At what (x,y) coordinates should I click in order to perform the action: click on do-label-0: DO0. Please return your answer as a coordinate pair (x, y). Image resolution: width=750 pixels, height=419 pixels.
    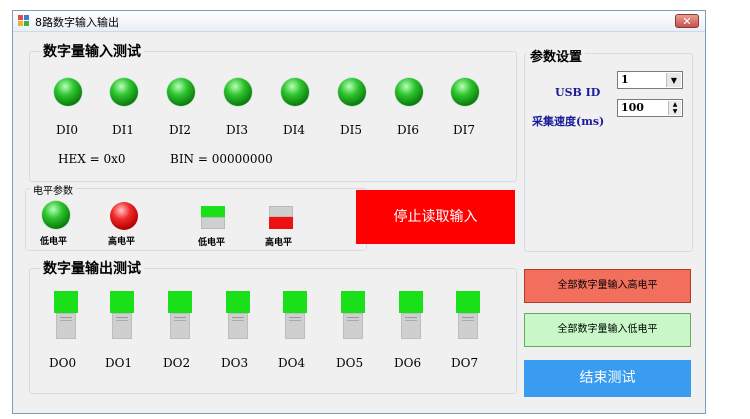
    Looking at the image, I should click on (63, 363).